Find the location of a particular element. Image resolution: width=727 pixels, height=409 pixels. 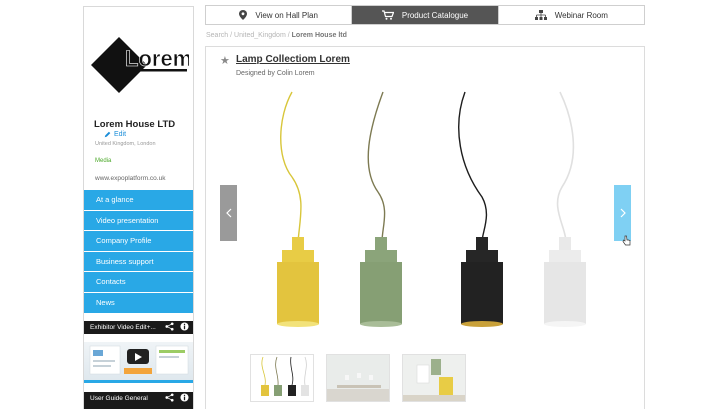

nav-news: News is located at coordinates (138, 303).